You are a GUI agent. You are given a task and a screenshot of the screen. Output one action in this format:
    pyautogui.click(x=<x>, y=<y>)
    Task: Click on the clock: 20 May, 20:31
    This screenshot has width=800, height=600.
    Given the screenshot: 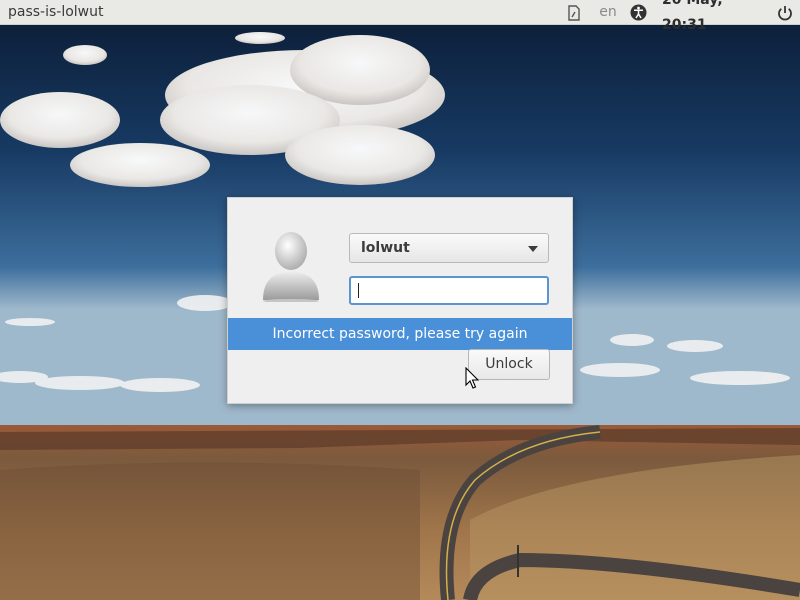 What is the action you would take?
    pyautogui.click(x=712, y=16)
    